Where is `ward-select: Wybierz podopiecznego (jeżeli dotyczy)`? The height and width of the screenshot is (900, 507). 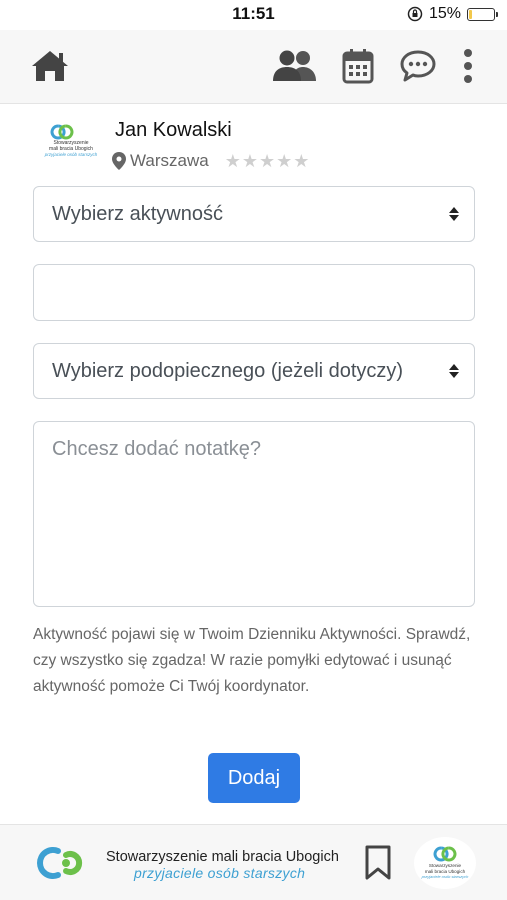 ward-select: Wybierz podopiecznego (jeżeli dotyczy) is located at coordinates (254, 371).